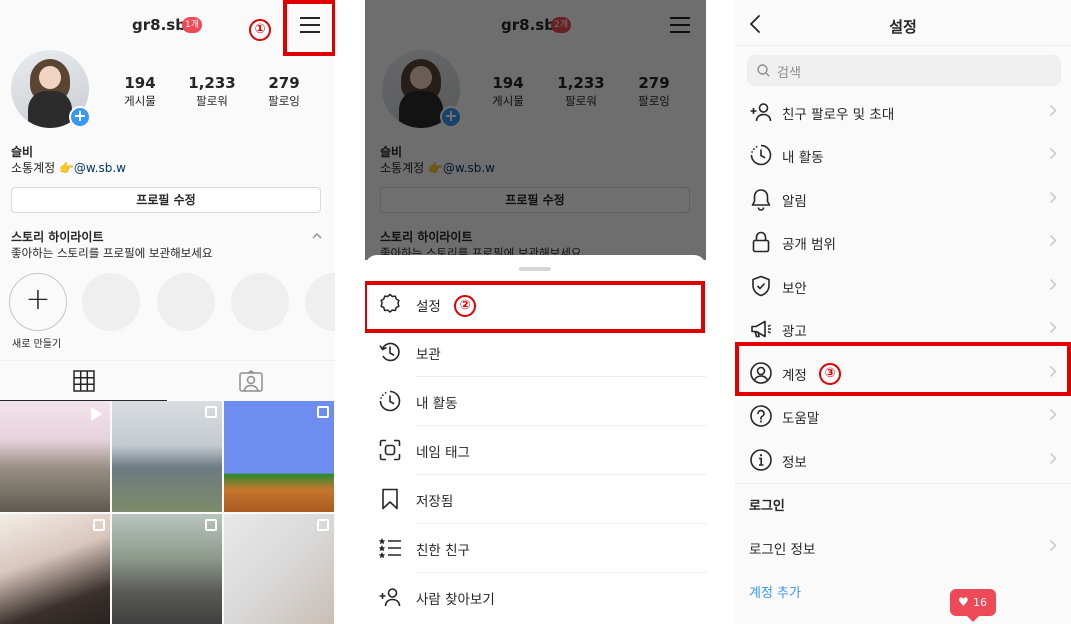 The width and height of the screenshot is (1071, 624). I want to click on archive-icon, so click(389, 352).